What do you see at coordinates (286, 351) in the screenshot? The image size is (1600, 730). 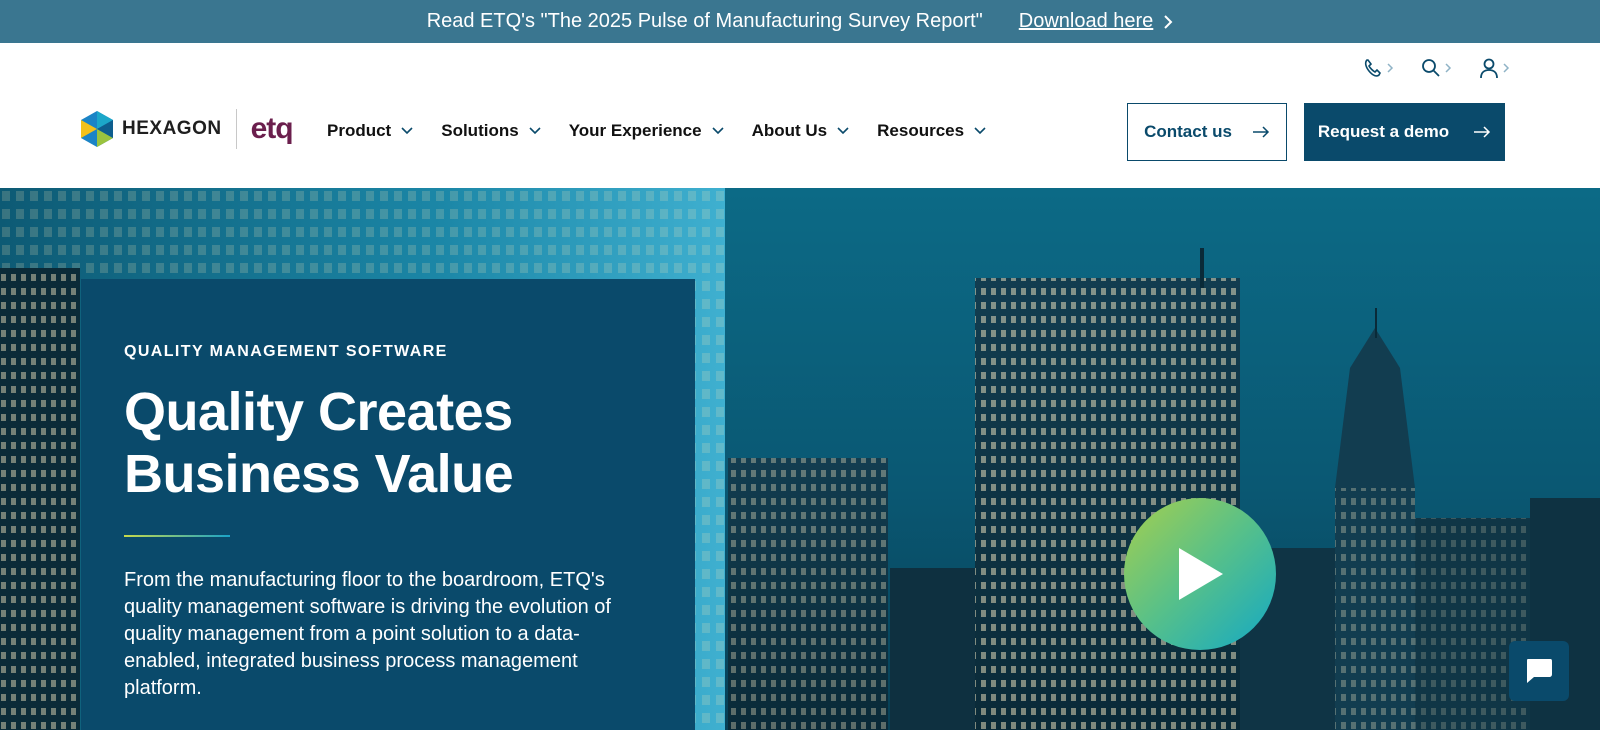 I see `hero-eyebrow: QUALITY MANAGEMENT SOFTWARE` at bounding box center [286, 351].